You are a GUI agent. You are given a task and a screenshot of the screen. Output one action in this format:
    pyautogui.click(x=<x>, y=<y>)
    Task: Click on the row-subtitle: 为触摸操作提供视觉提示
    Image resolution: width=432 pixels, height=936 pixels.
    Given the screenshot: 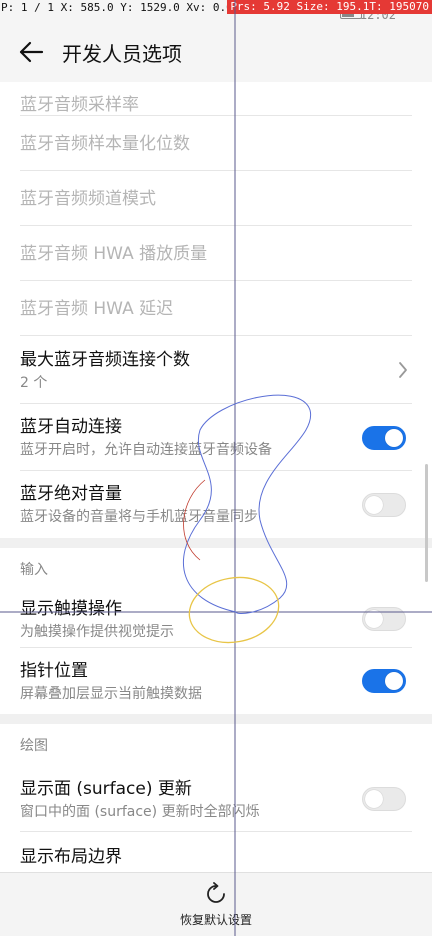 What is the action you would take?
    pyautogui.click(x=97, y=631)
    